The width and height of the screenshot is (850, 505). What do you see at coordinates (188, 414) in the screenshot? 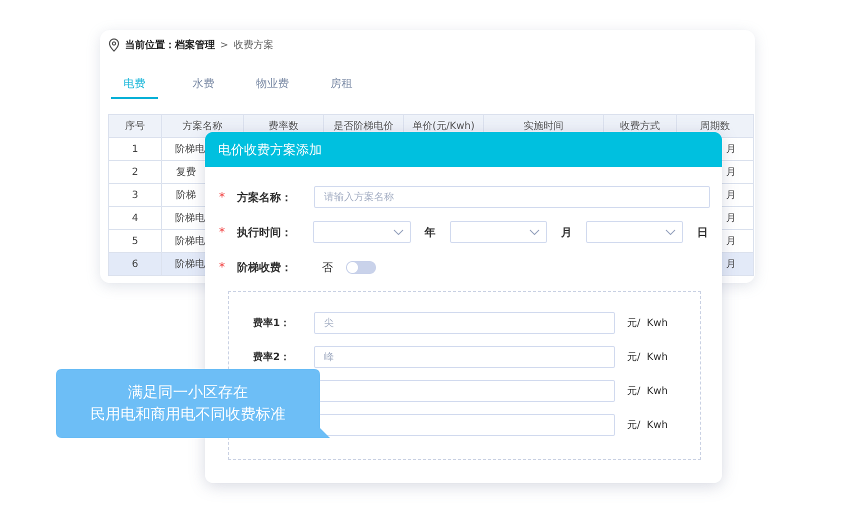
I see `tooltip-text: 民用电和商用电不同收费标准` at bounding box center [188, 414].